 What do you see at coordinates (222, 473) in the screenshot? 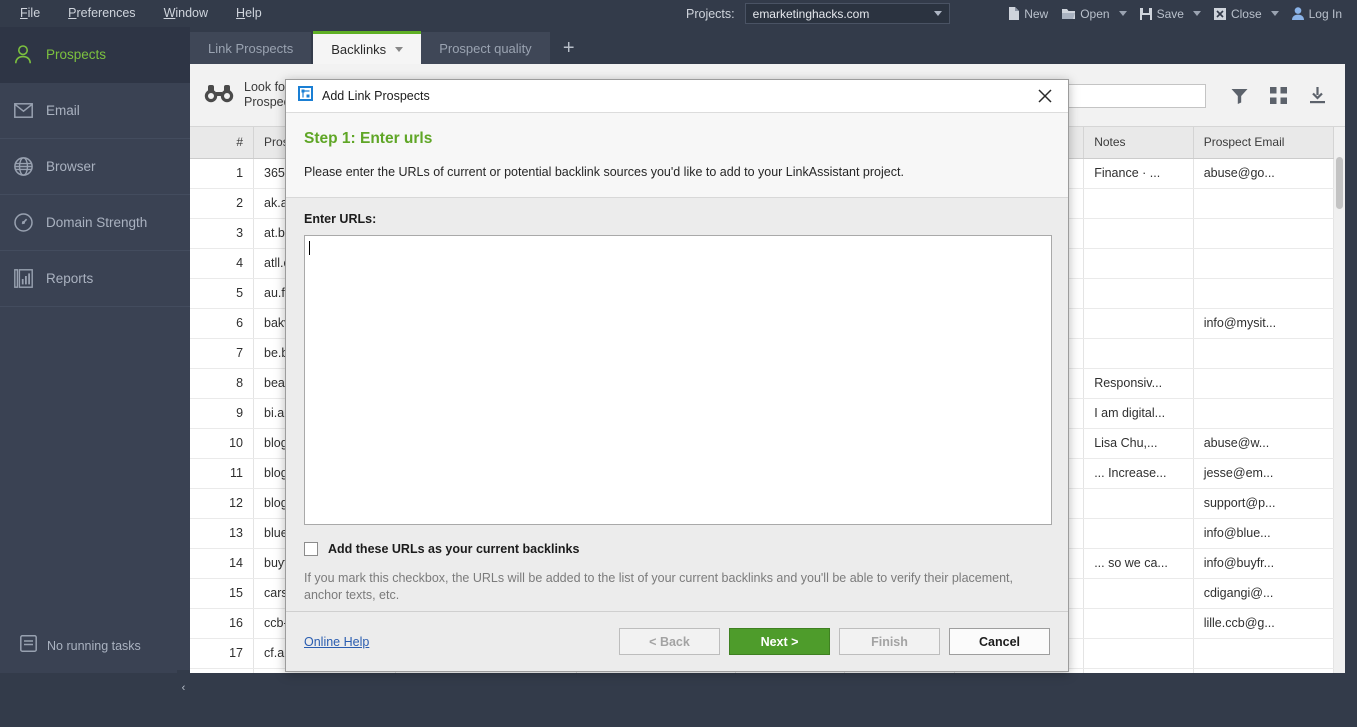
I see `row-number: 11` at bounding box center [222, 473].